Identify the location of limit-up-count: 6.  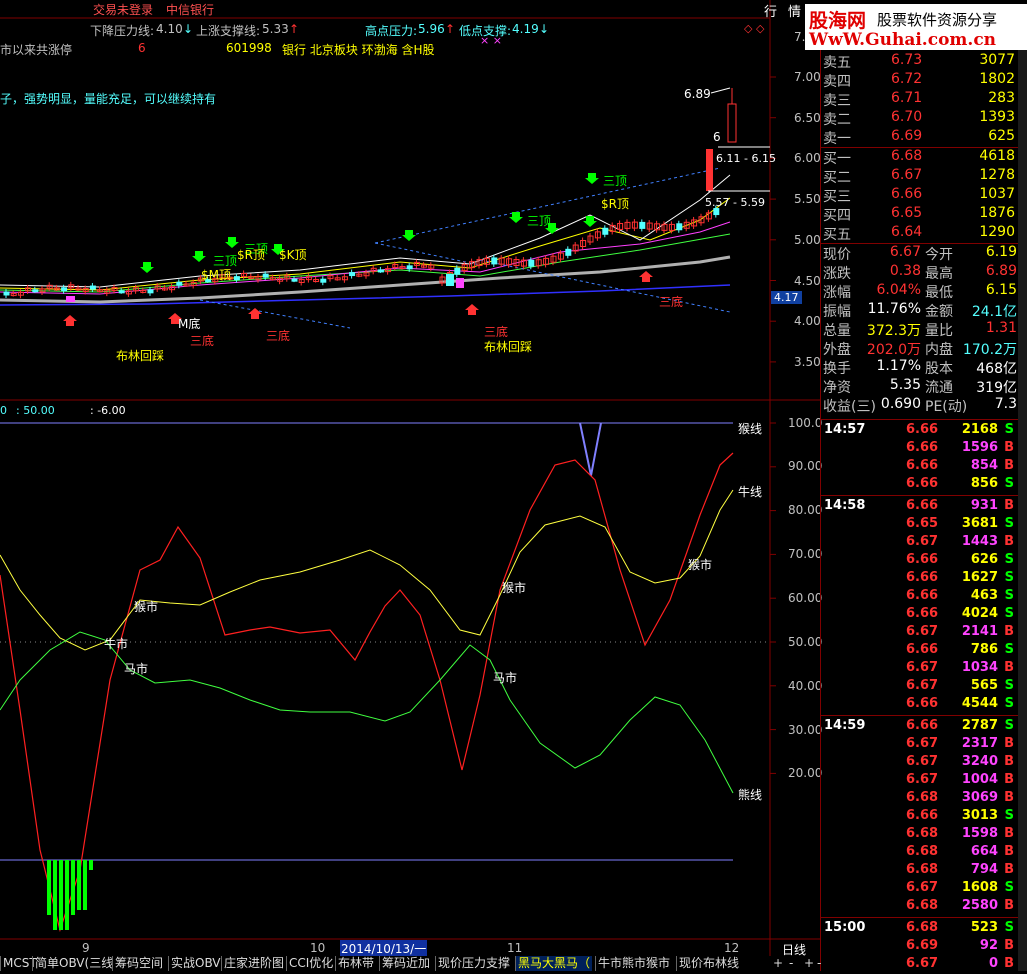
(142, 48).